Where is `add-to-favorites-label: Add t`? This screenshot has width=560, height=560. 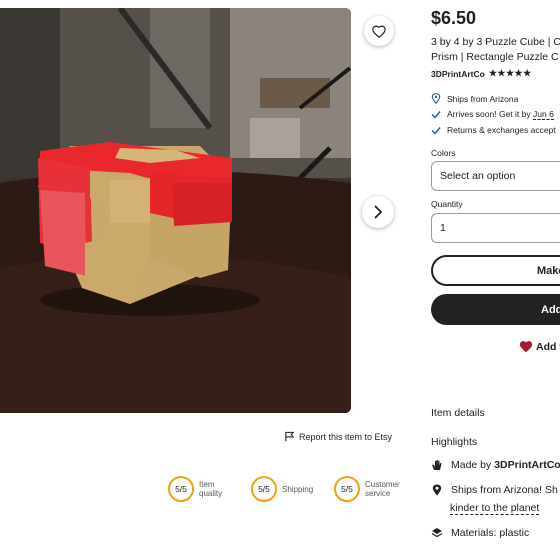
add-to-favorites-label: Add t is located at coordinates (548, 346).